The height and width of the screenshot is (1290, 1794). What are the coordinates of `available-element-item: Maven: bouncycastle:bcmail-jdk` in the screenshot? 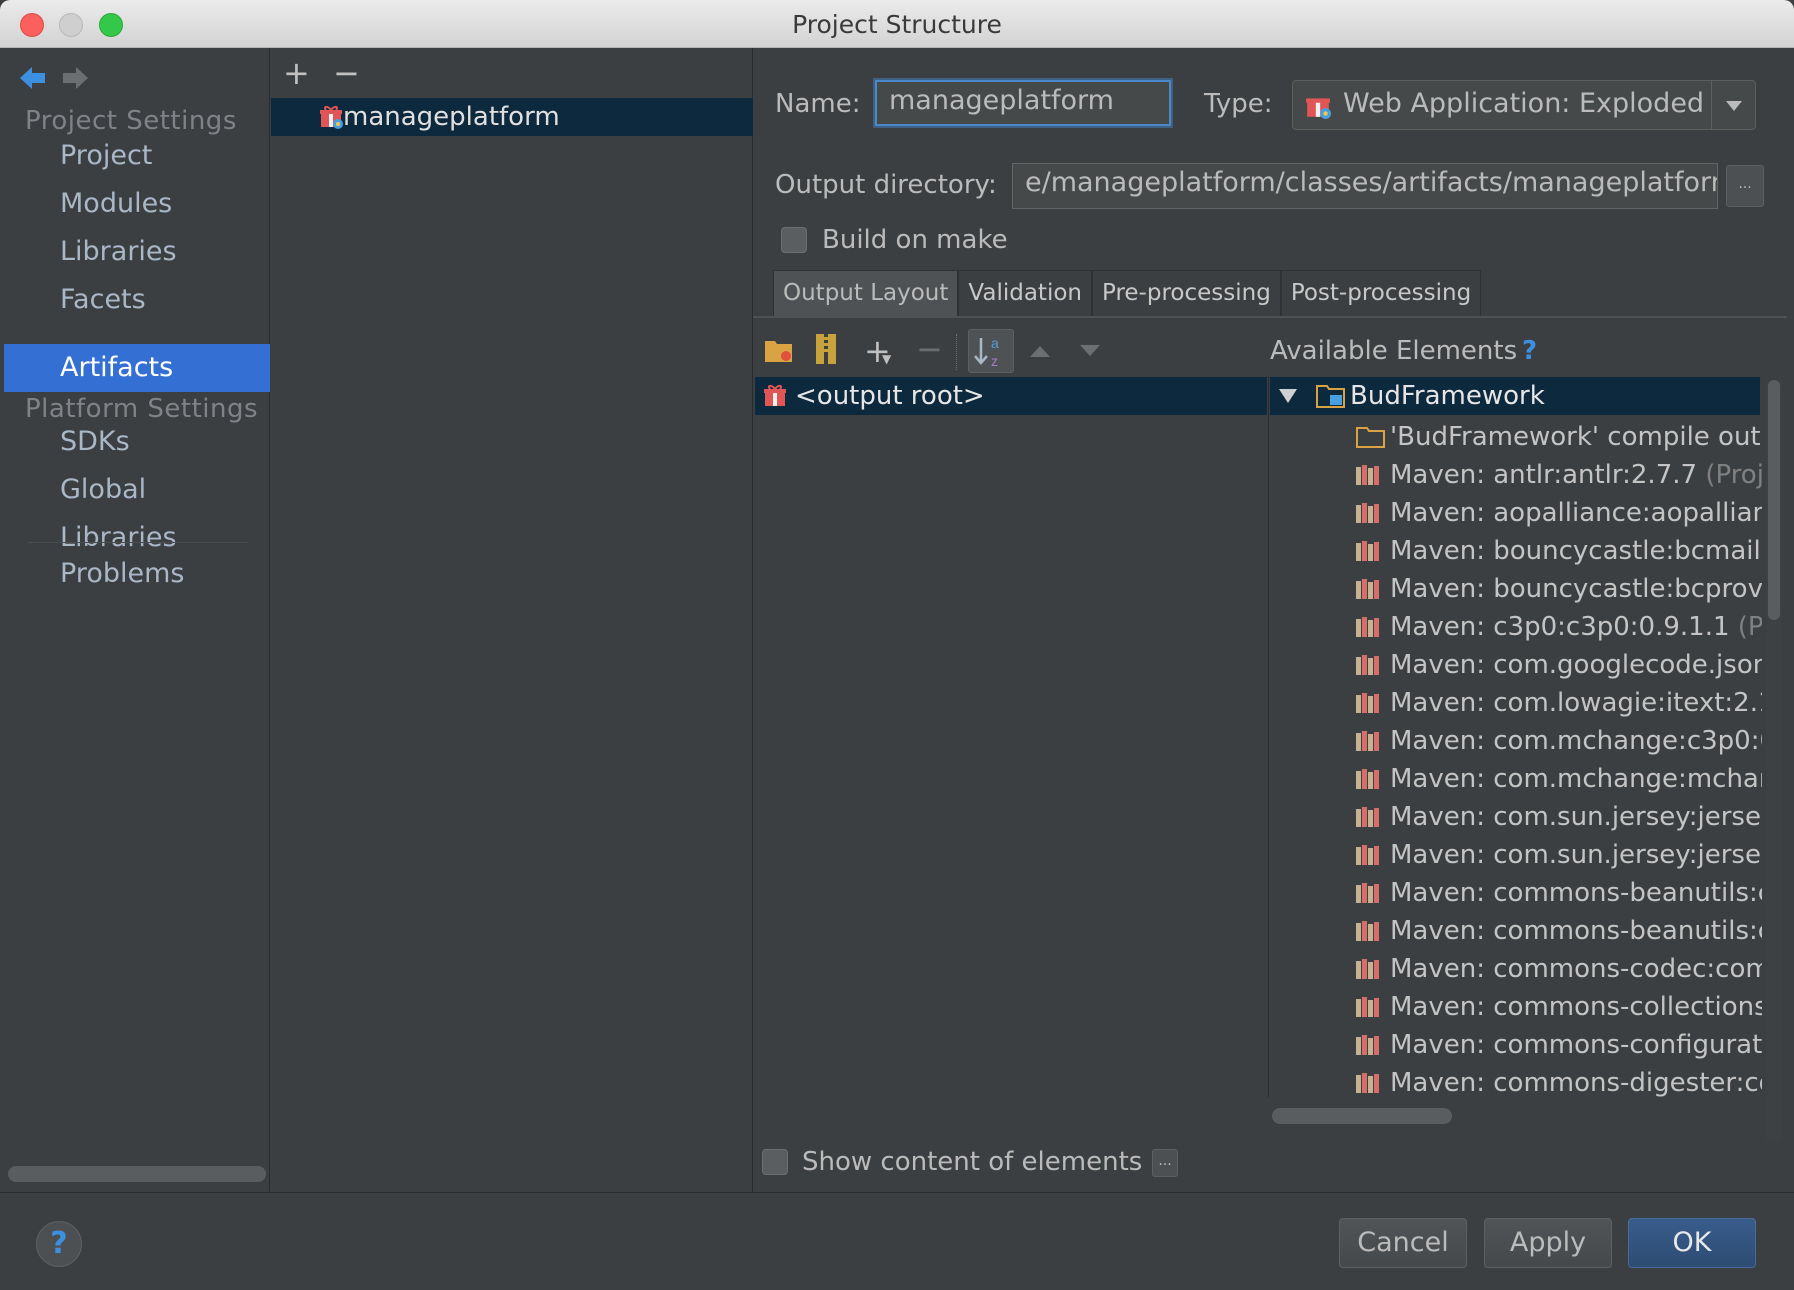 It's located at (1557, 551).